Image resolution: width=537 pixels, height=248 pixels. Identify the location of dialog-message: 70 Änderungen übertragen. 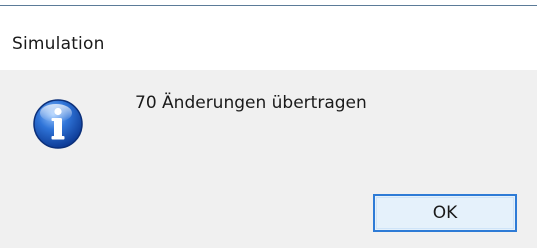
(251, 103).